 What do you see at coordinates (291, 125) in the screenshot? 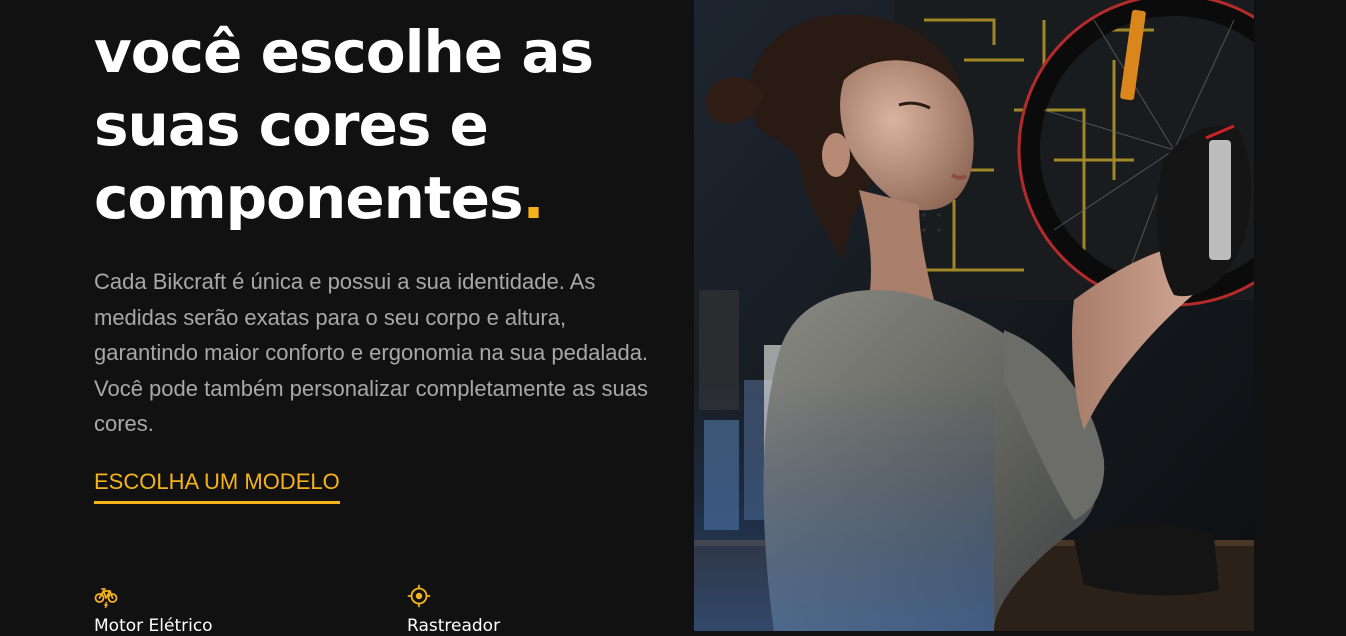
I see `headline-line-2: suas cores e` at bounding box center [291, 125].